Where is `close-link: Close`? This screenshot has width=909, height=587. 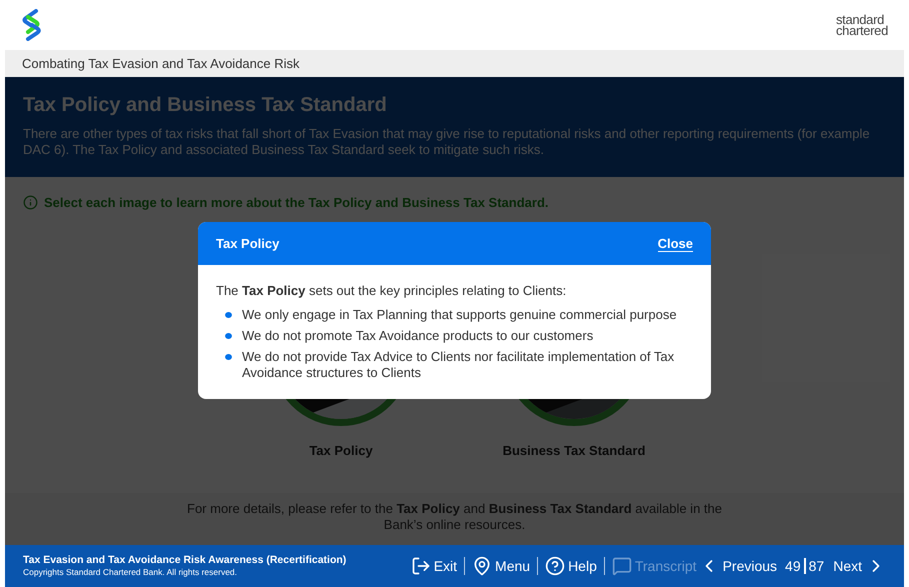 close-link: Close is located at coordinates (675, 244).